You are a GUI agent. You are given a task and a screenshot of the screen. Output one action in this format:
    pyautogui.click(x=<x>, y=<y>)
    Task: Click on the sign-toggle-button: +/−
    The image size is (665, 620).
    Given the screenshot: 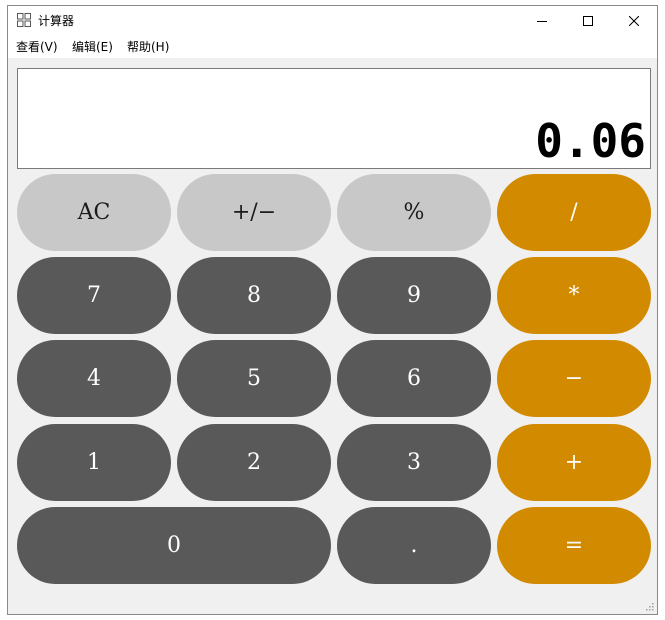 What is the action you would take?
    pyautogui.click(x=254, y=212)
    